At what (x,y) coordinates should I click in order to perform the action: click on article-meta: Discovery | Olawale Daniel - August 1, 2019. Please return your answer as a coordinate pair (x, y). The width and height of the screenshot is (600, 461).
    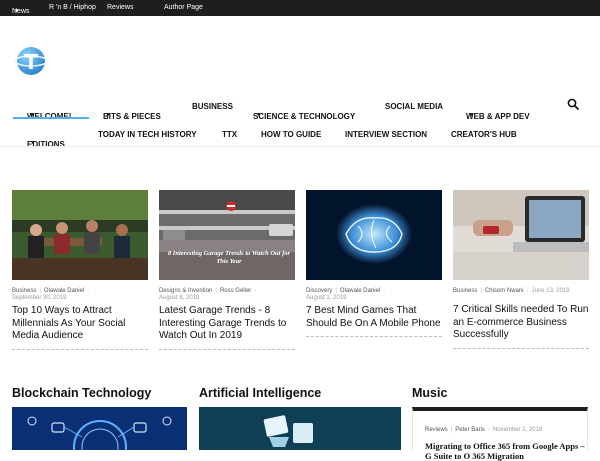
    Looking at the image, I should click on (374, 294).